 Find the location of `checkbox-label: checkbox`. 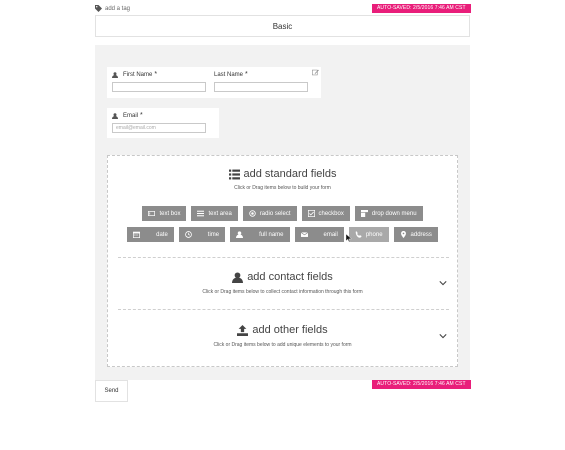

checkbox-label: checkbox is located at coordinates (331, 213).